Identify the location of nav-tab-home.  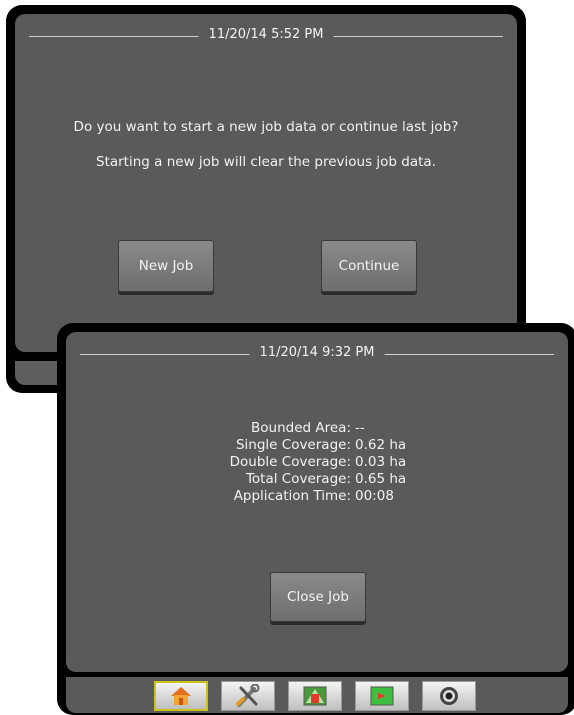
(181, 696).